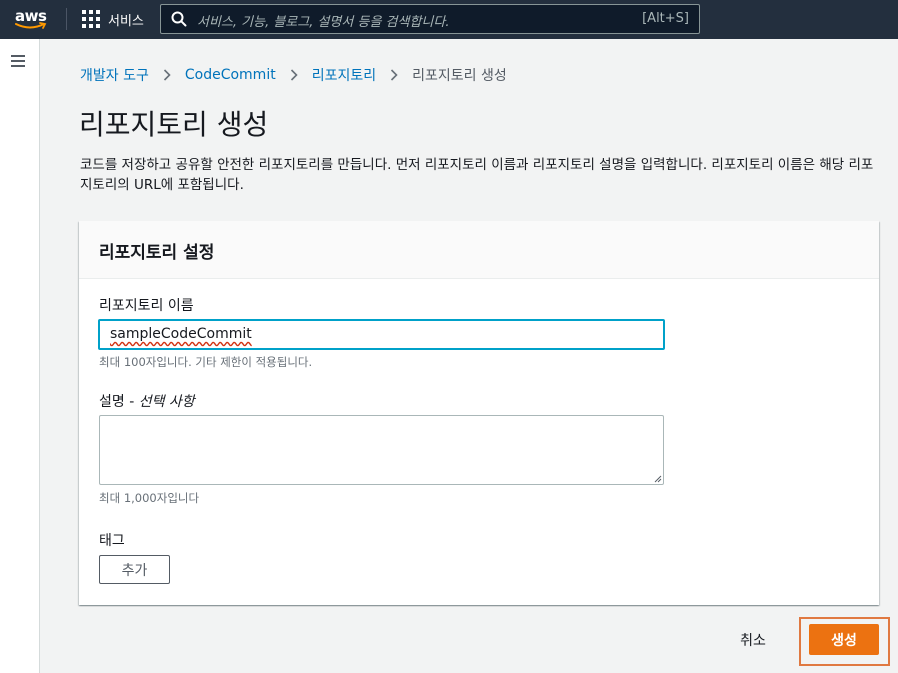  What do you see at coordinates (753, 640) in the screenshot?
I see `cancel-button: 취소` at bounding box center [753, 640].